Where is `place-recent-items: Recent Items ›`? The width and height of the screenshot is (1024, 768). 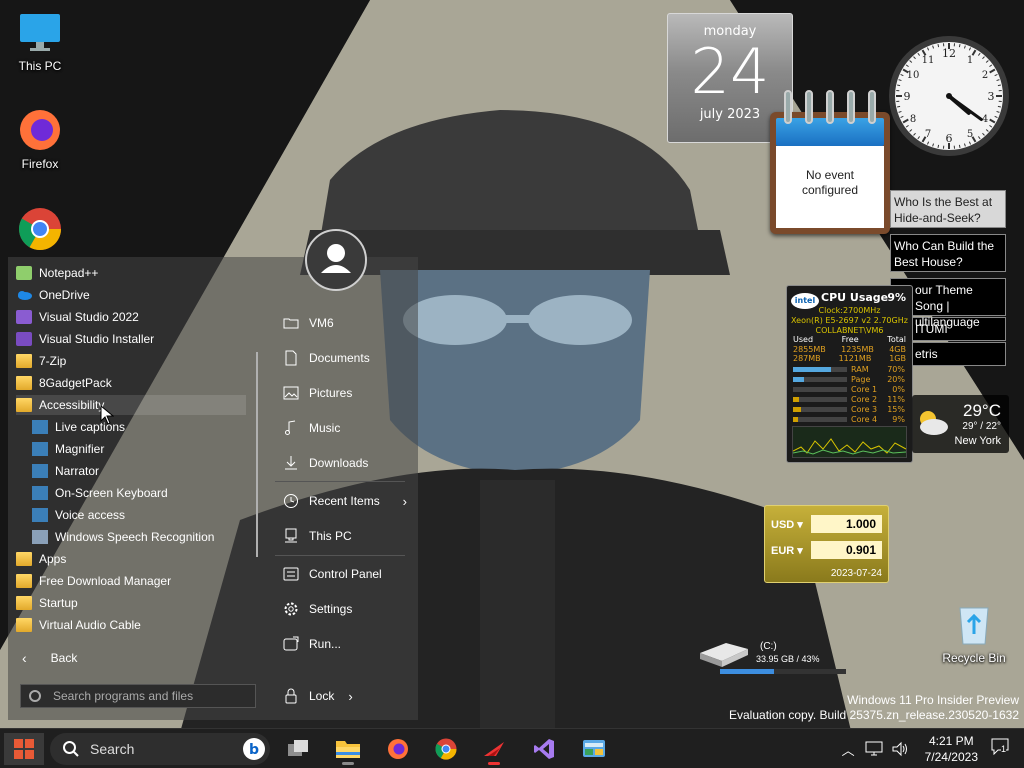 place-recent-items: Recent Items › is located at coordinates (348, 501).